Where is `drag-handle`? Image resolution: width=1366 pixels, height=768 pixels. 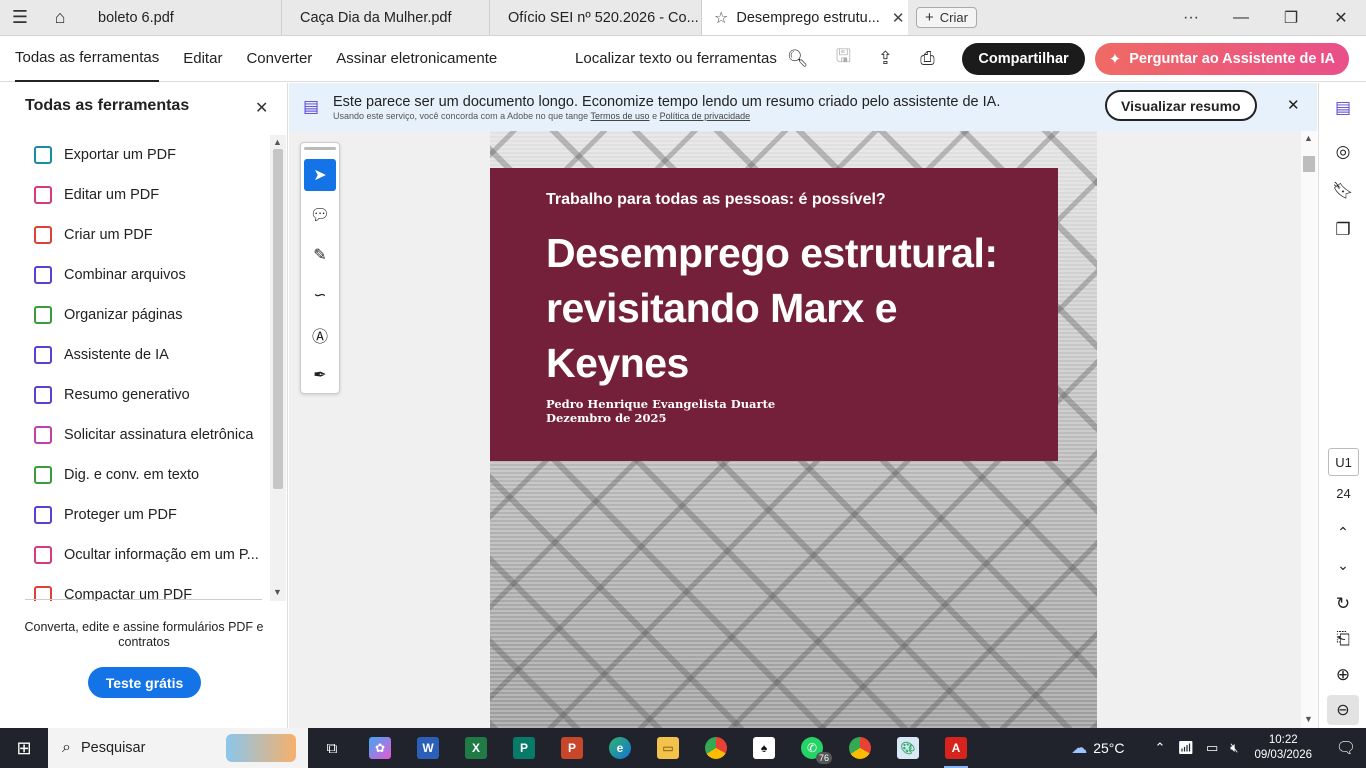 drag-handle is located at coordinates (320, 148).